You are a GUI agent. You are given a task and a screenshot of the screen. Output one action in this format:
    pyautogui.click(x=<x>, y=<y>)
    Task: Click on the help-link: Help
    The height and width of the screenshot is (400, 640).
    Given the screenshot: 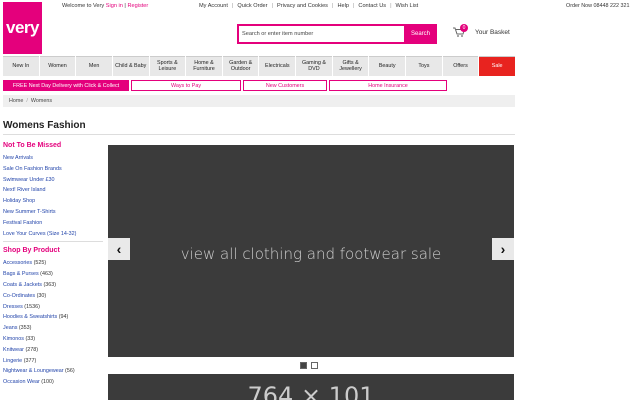 What is the action you would take?
    pyautogui.click(x=343, y=6)
    